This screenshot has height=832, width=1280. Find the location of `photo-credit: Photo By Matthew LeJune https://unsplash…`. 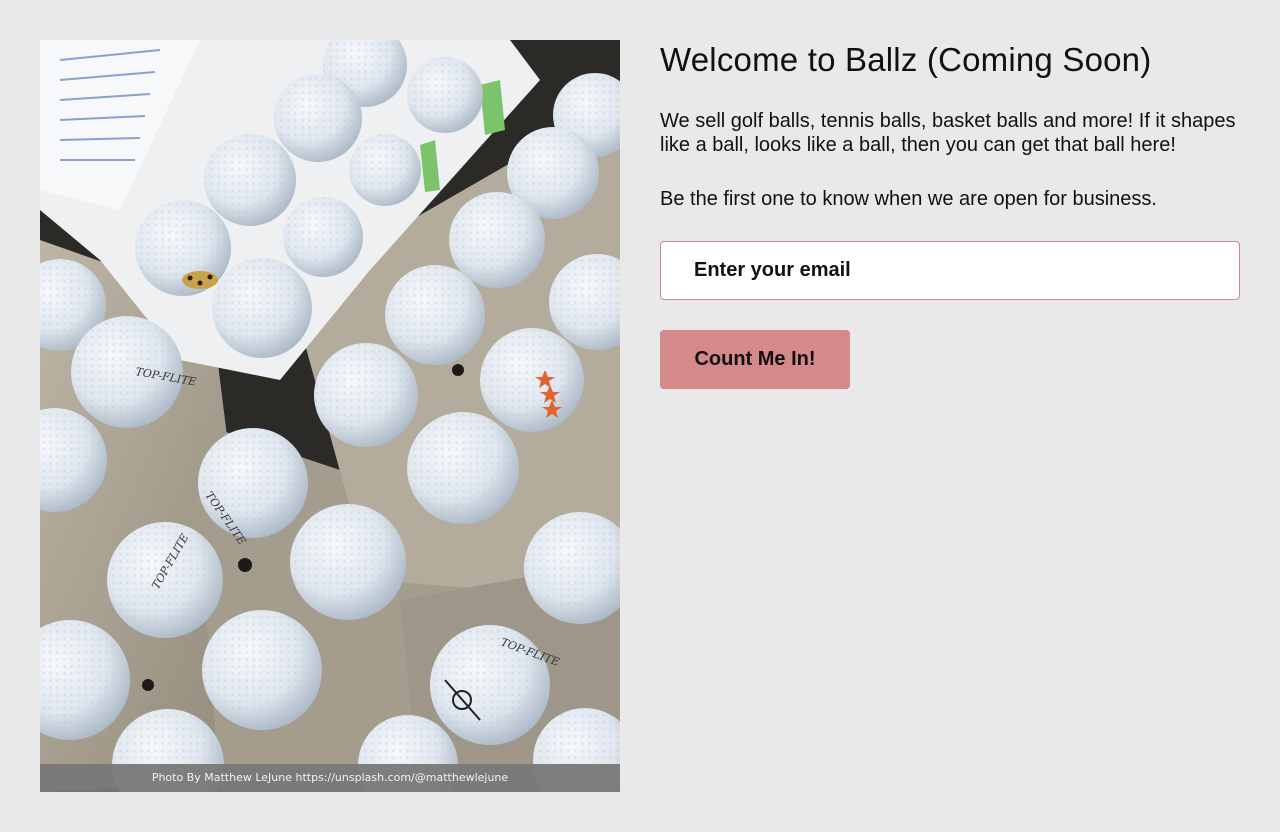

photo-credit: Photo By Matthew LeJune https://unsplash… is located at coordinates (330, 778).